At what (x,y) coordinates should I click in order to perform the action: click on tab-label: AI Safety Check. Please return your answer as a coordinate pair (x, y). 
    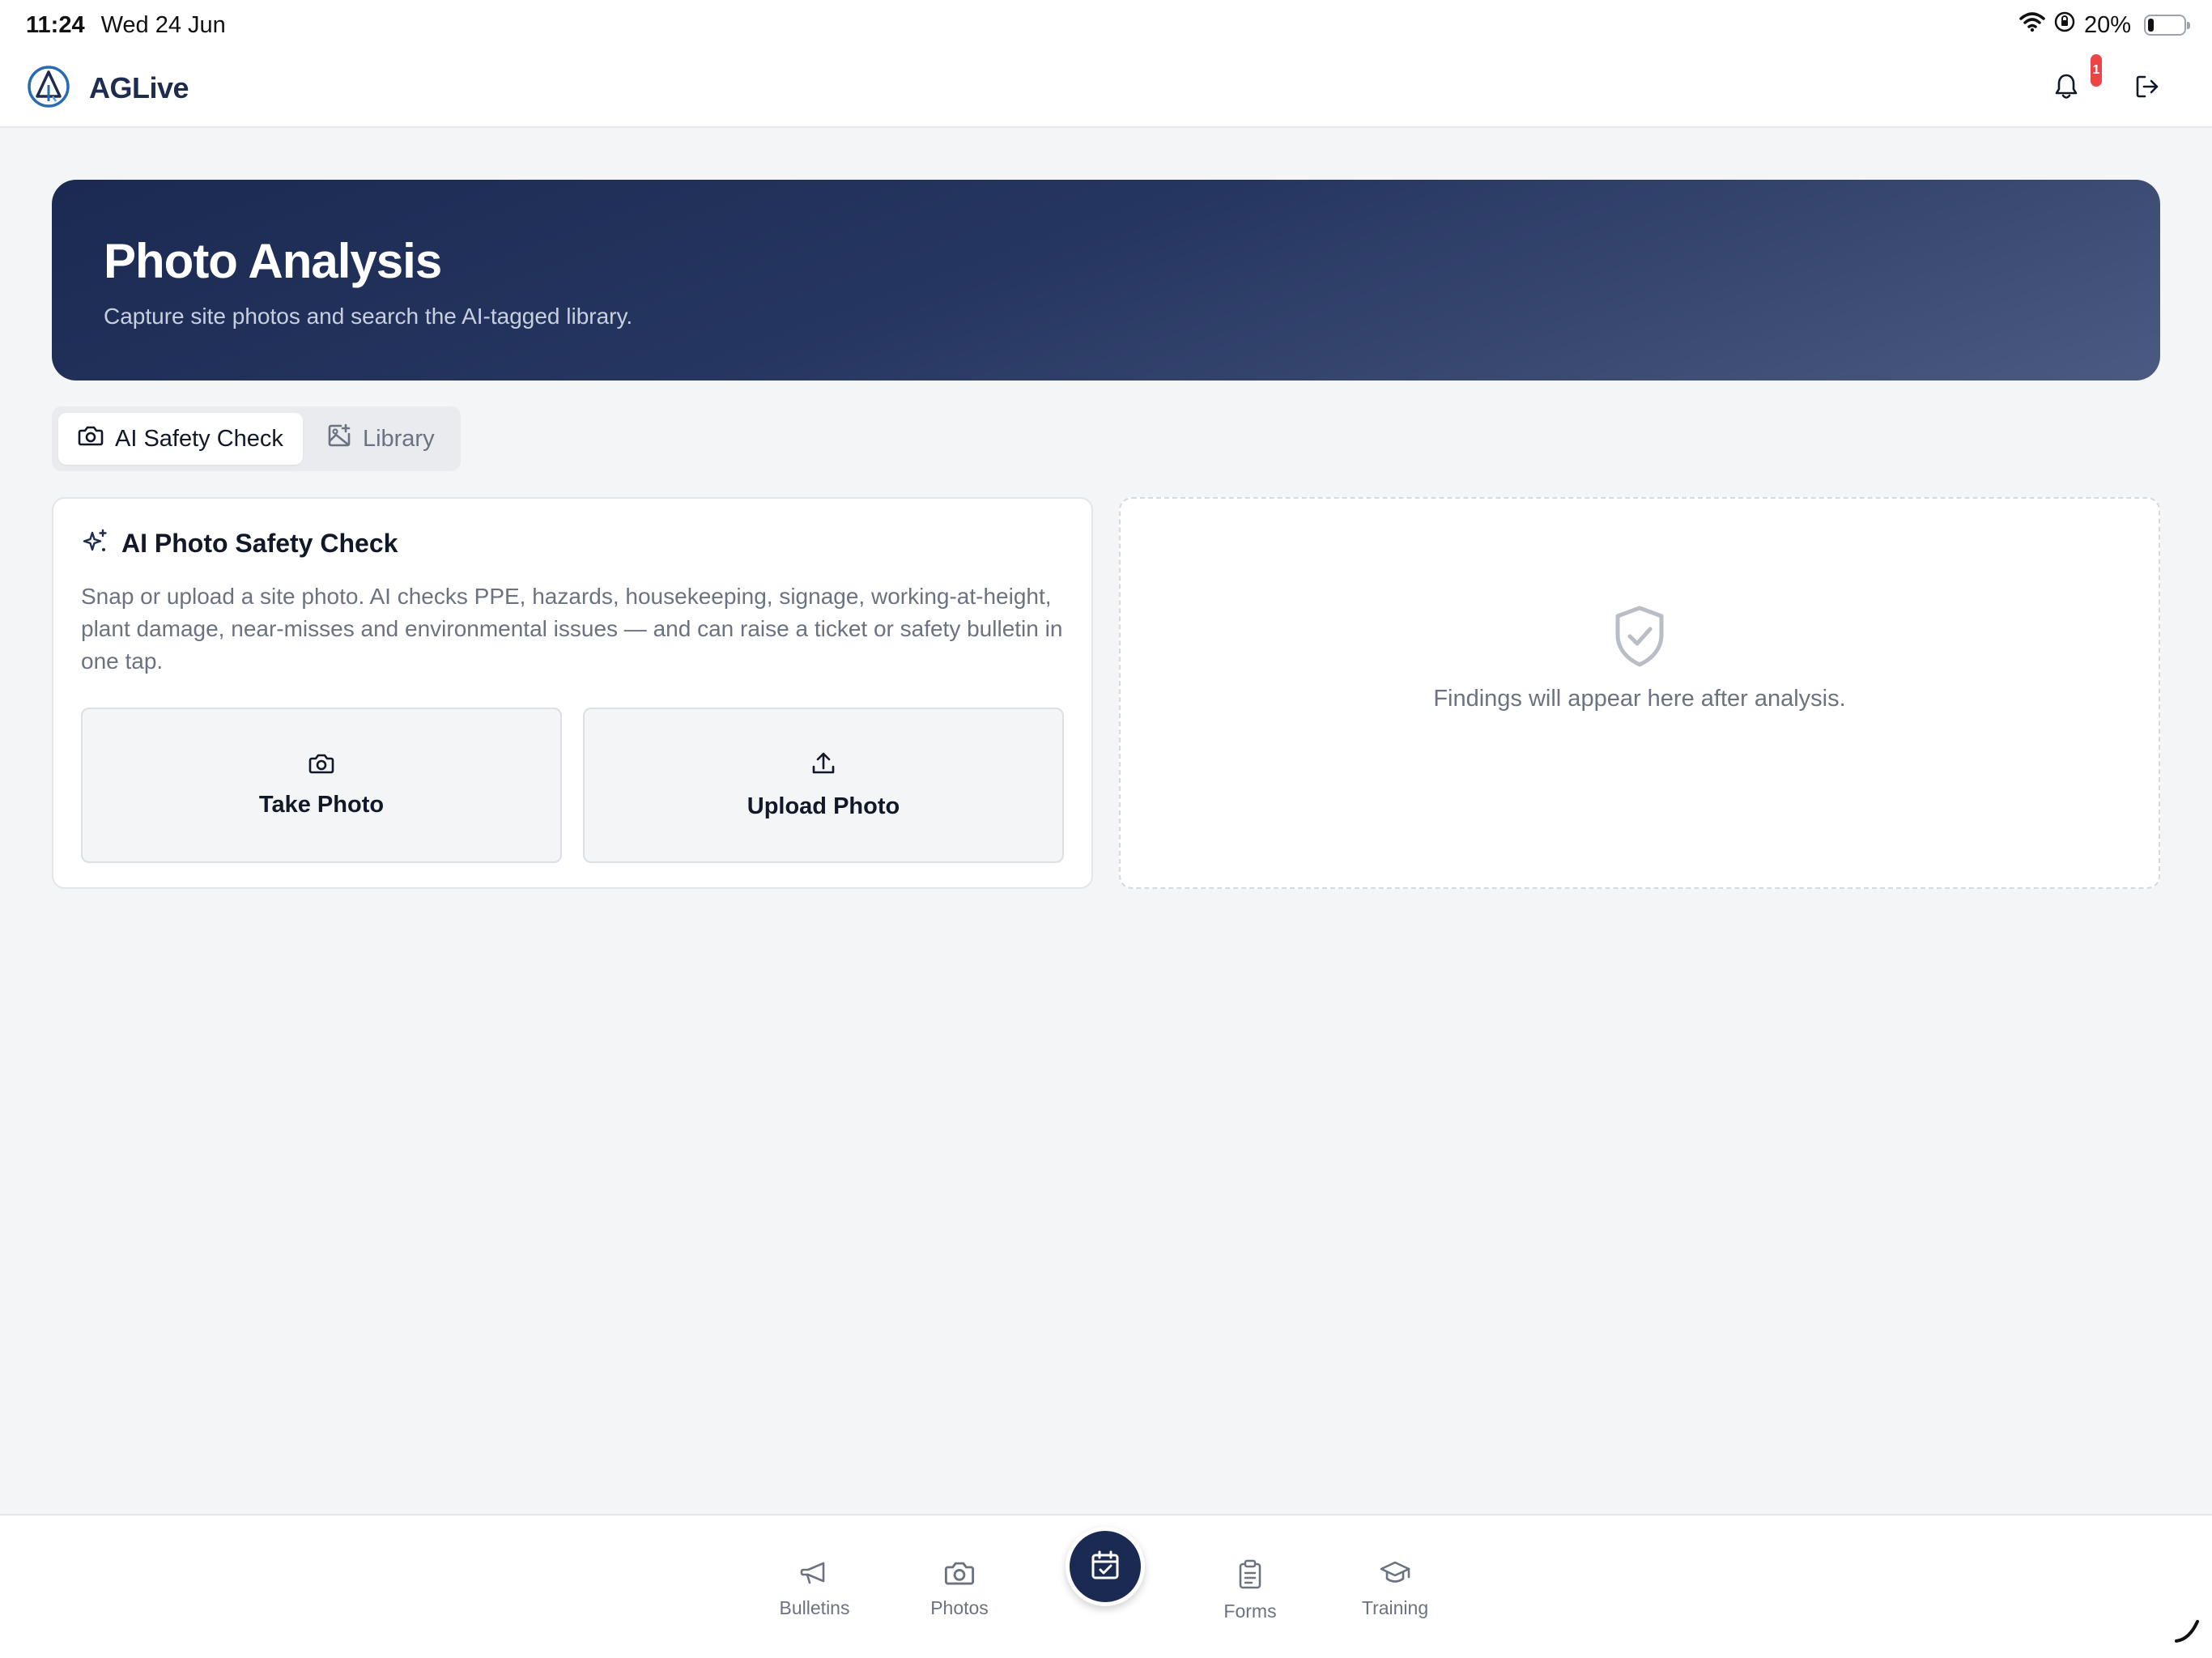
    Looking at the image, I should click on (199, 438).